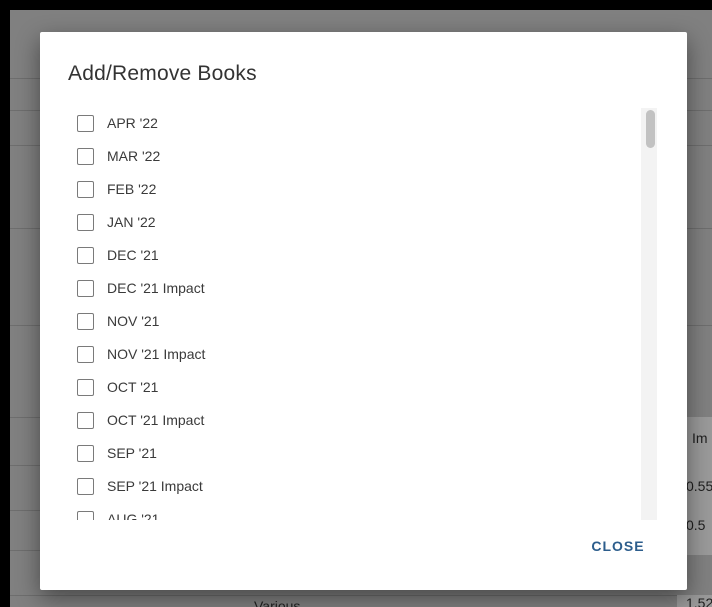 The height and width of the screenshot is (607, 712). Describe the element at coordinates (133, 255) in the screenshot. I see `book-item-label: DEC '21` at that location.